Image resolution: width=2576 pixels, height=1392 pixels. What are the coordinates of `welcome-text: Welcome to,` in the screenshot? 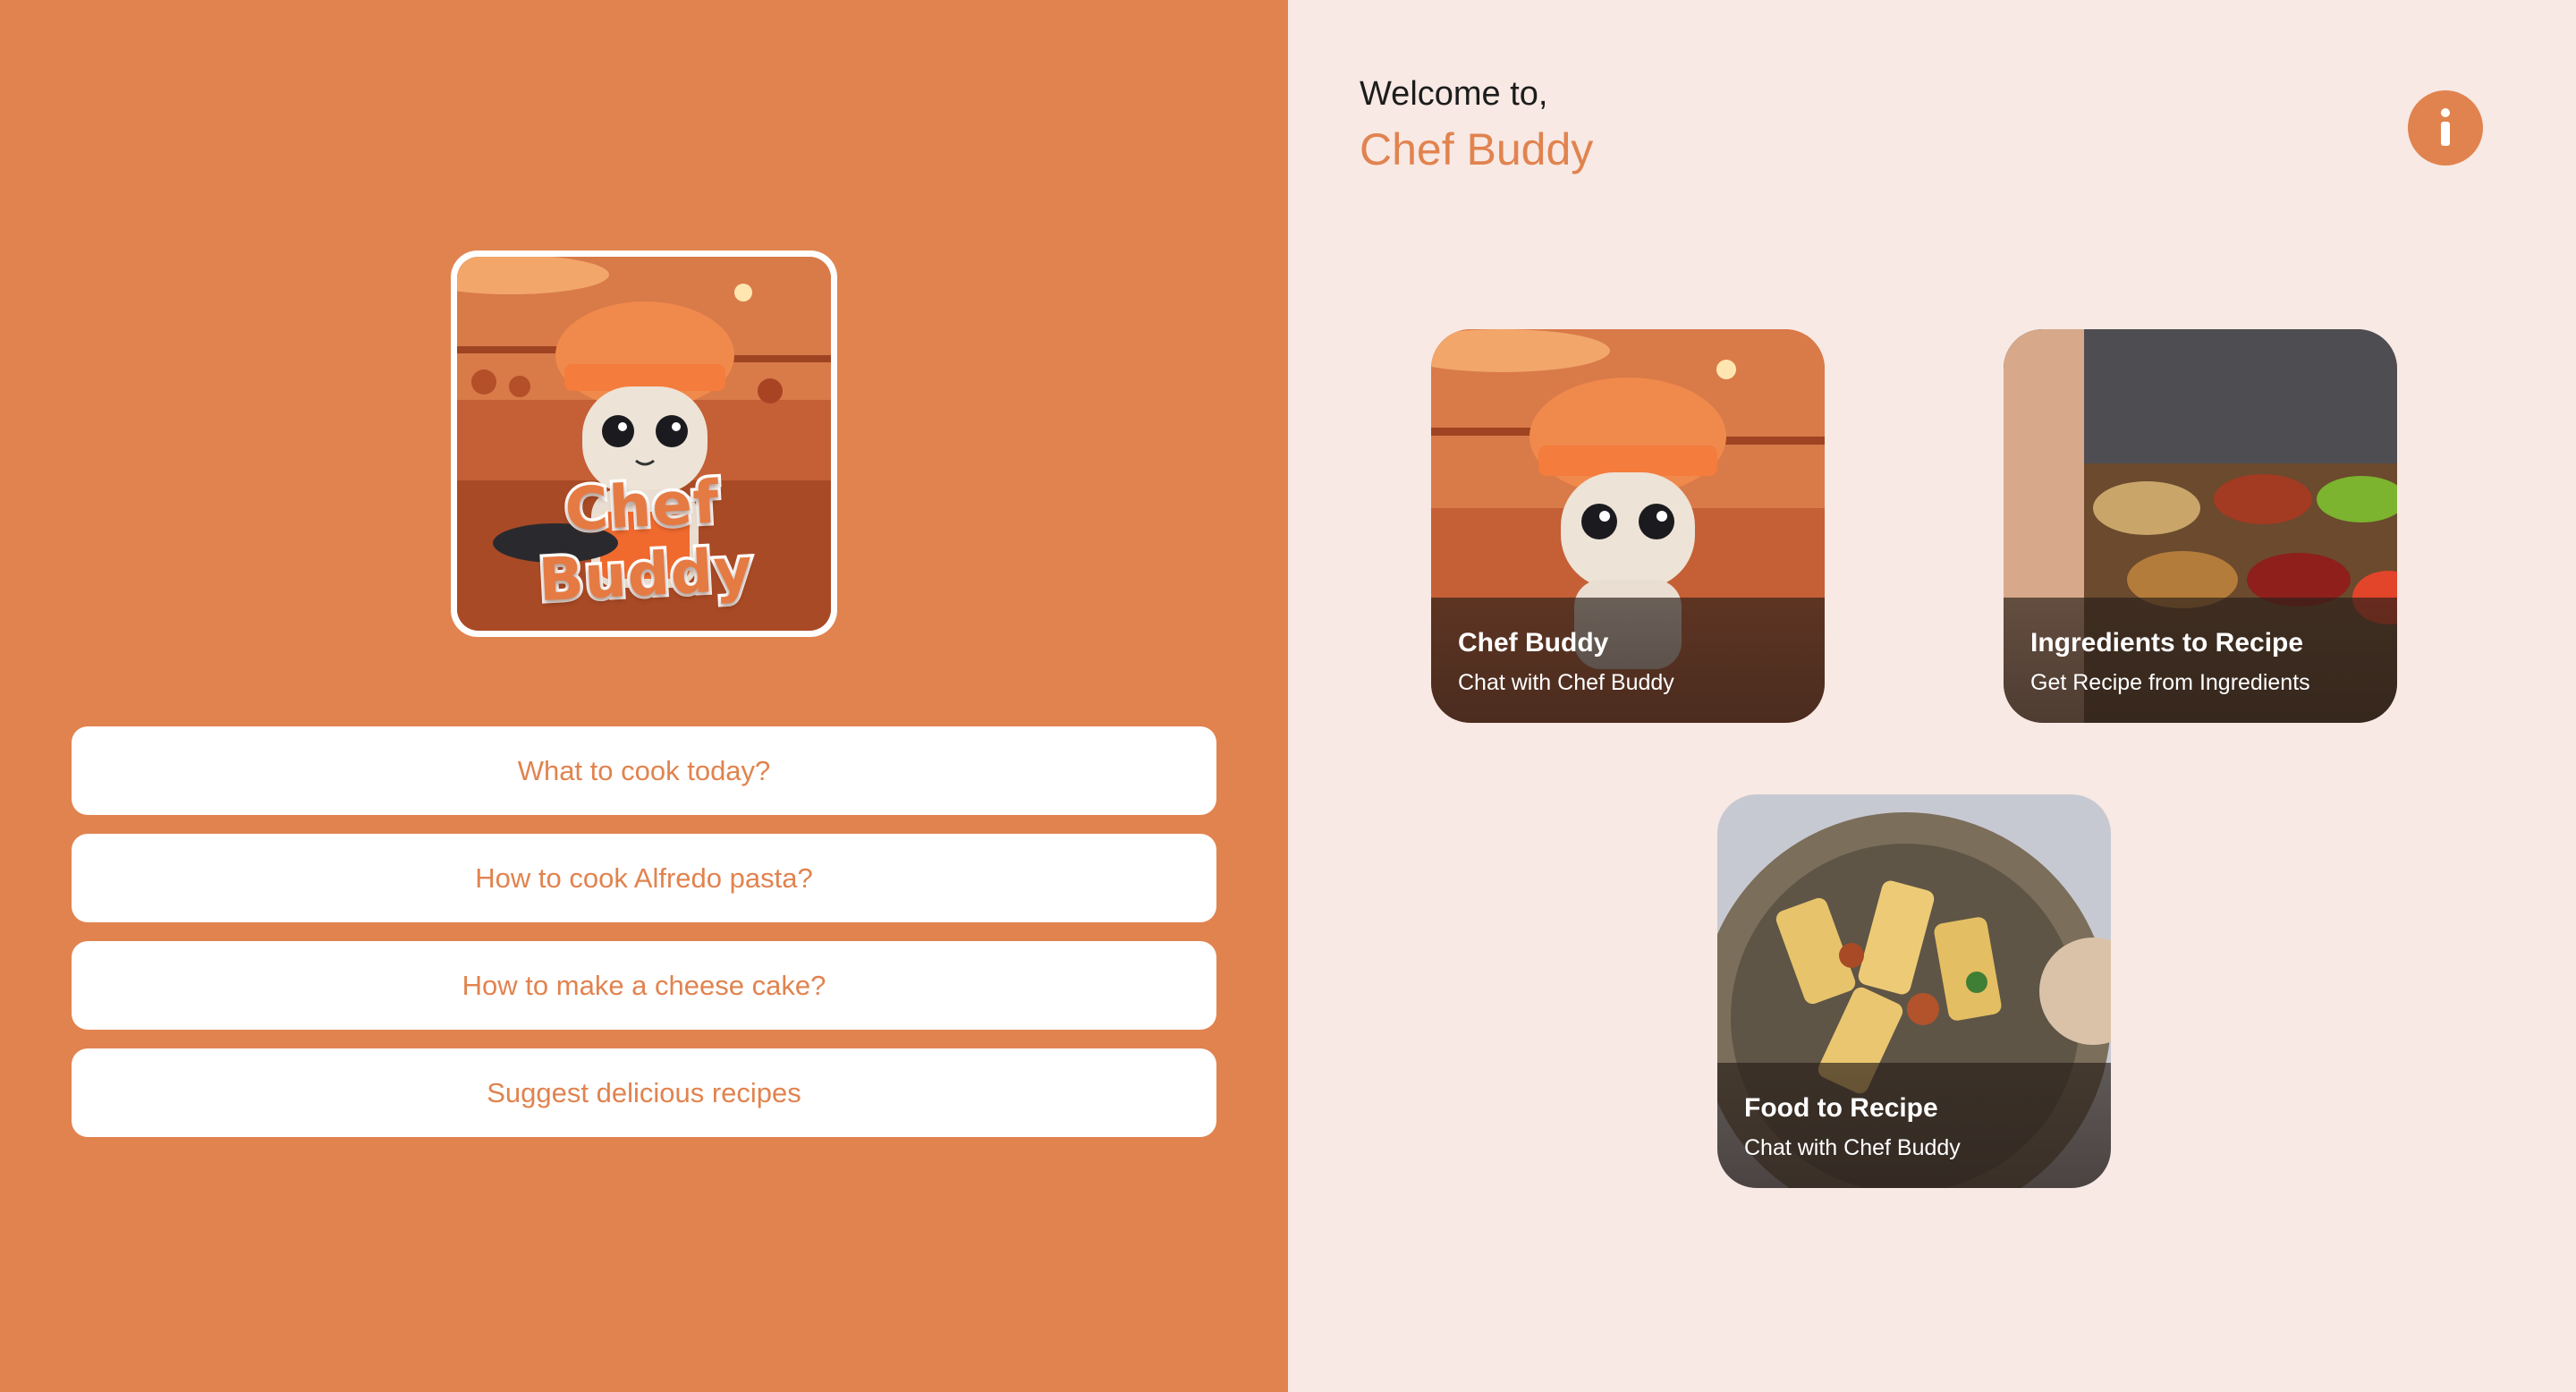 It's located at (1454, 94).